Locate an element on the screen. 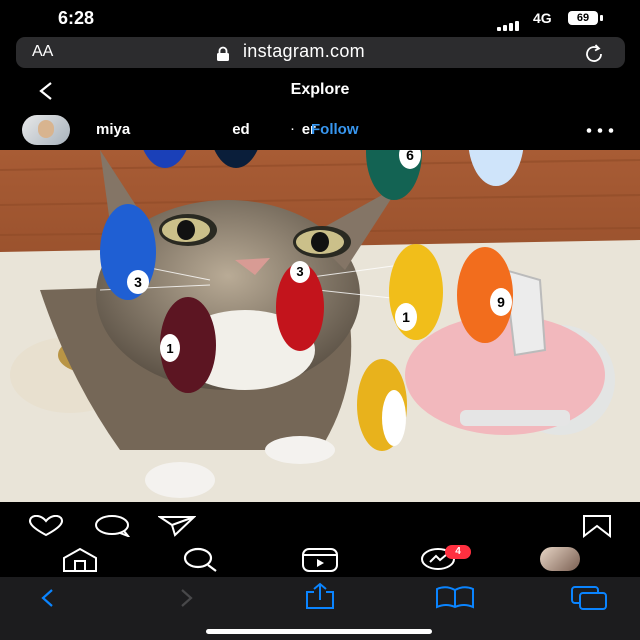 This screenshot has width=640, height=640. explore-header: Explore is located at coordinates (320, 91).